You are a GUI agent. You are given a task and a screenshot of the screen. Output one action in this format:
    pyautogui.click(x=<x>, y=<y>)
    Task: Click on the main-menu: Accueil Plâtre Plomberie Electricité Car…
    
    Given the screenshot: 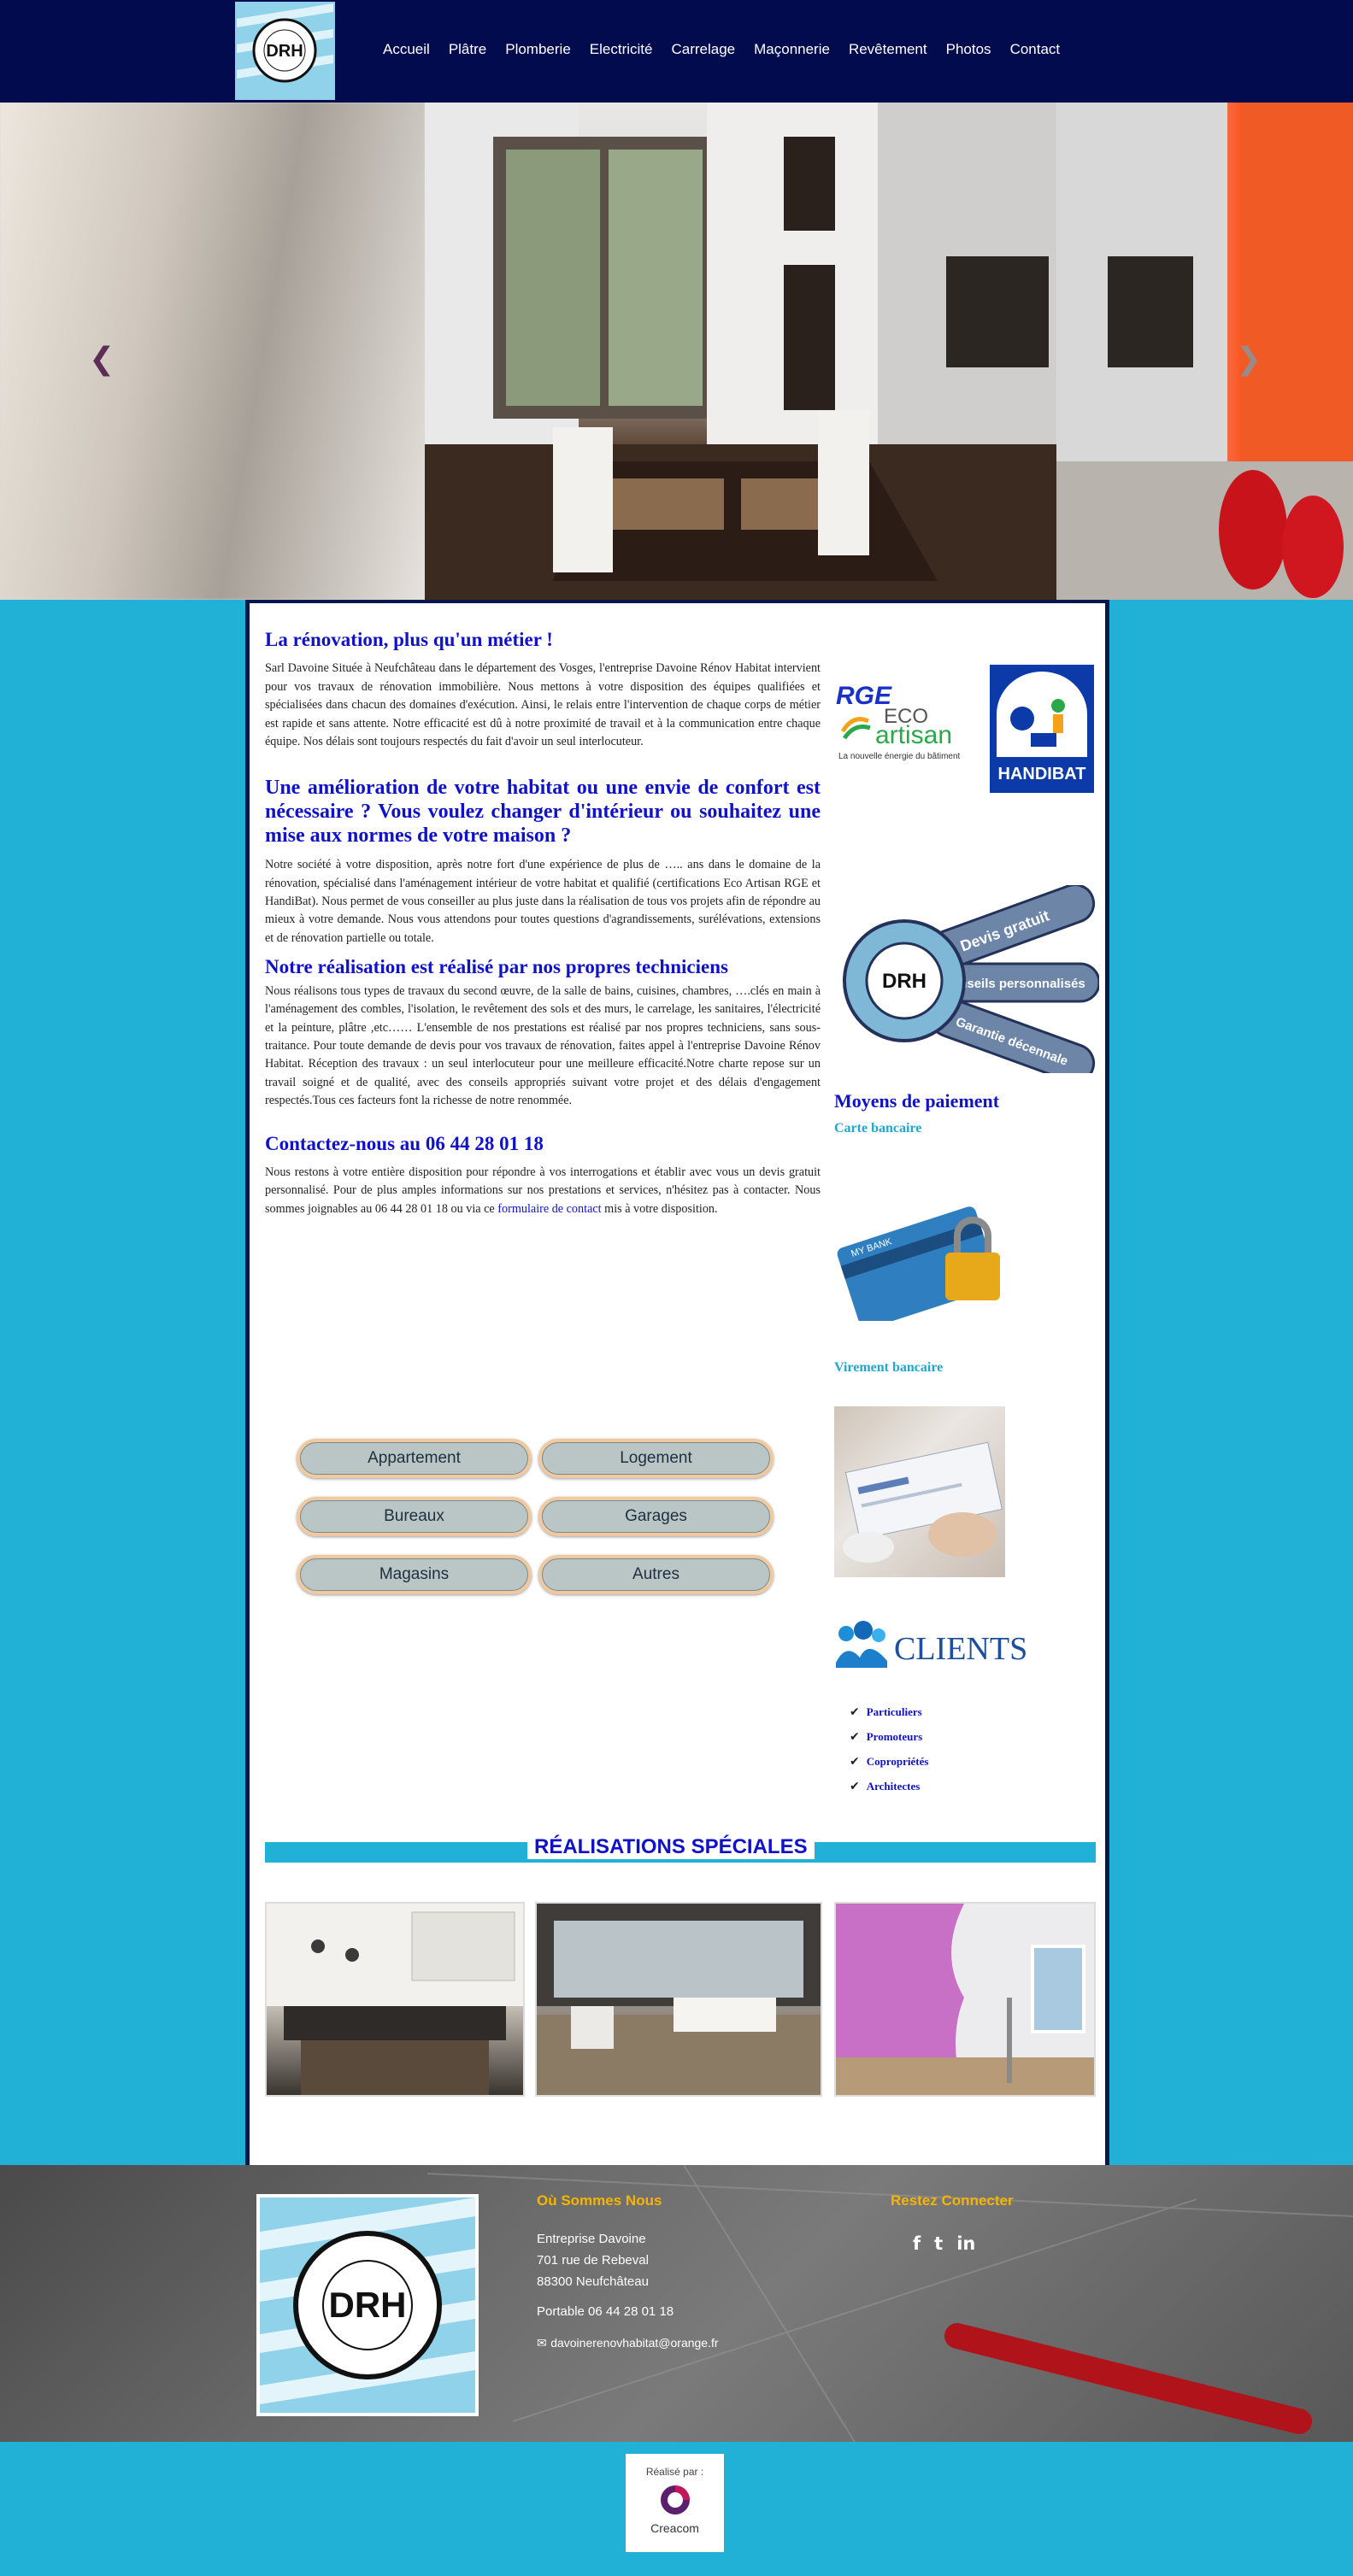 What is the action you would take?
    pyautogui.click(x=731, y=49)
    